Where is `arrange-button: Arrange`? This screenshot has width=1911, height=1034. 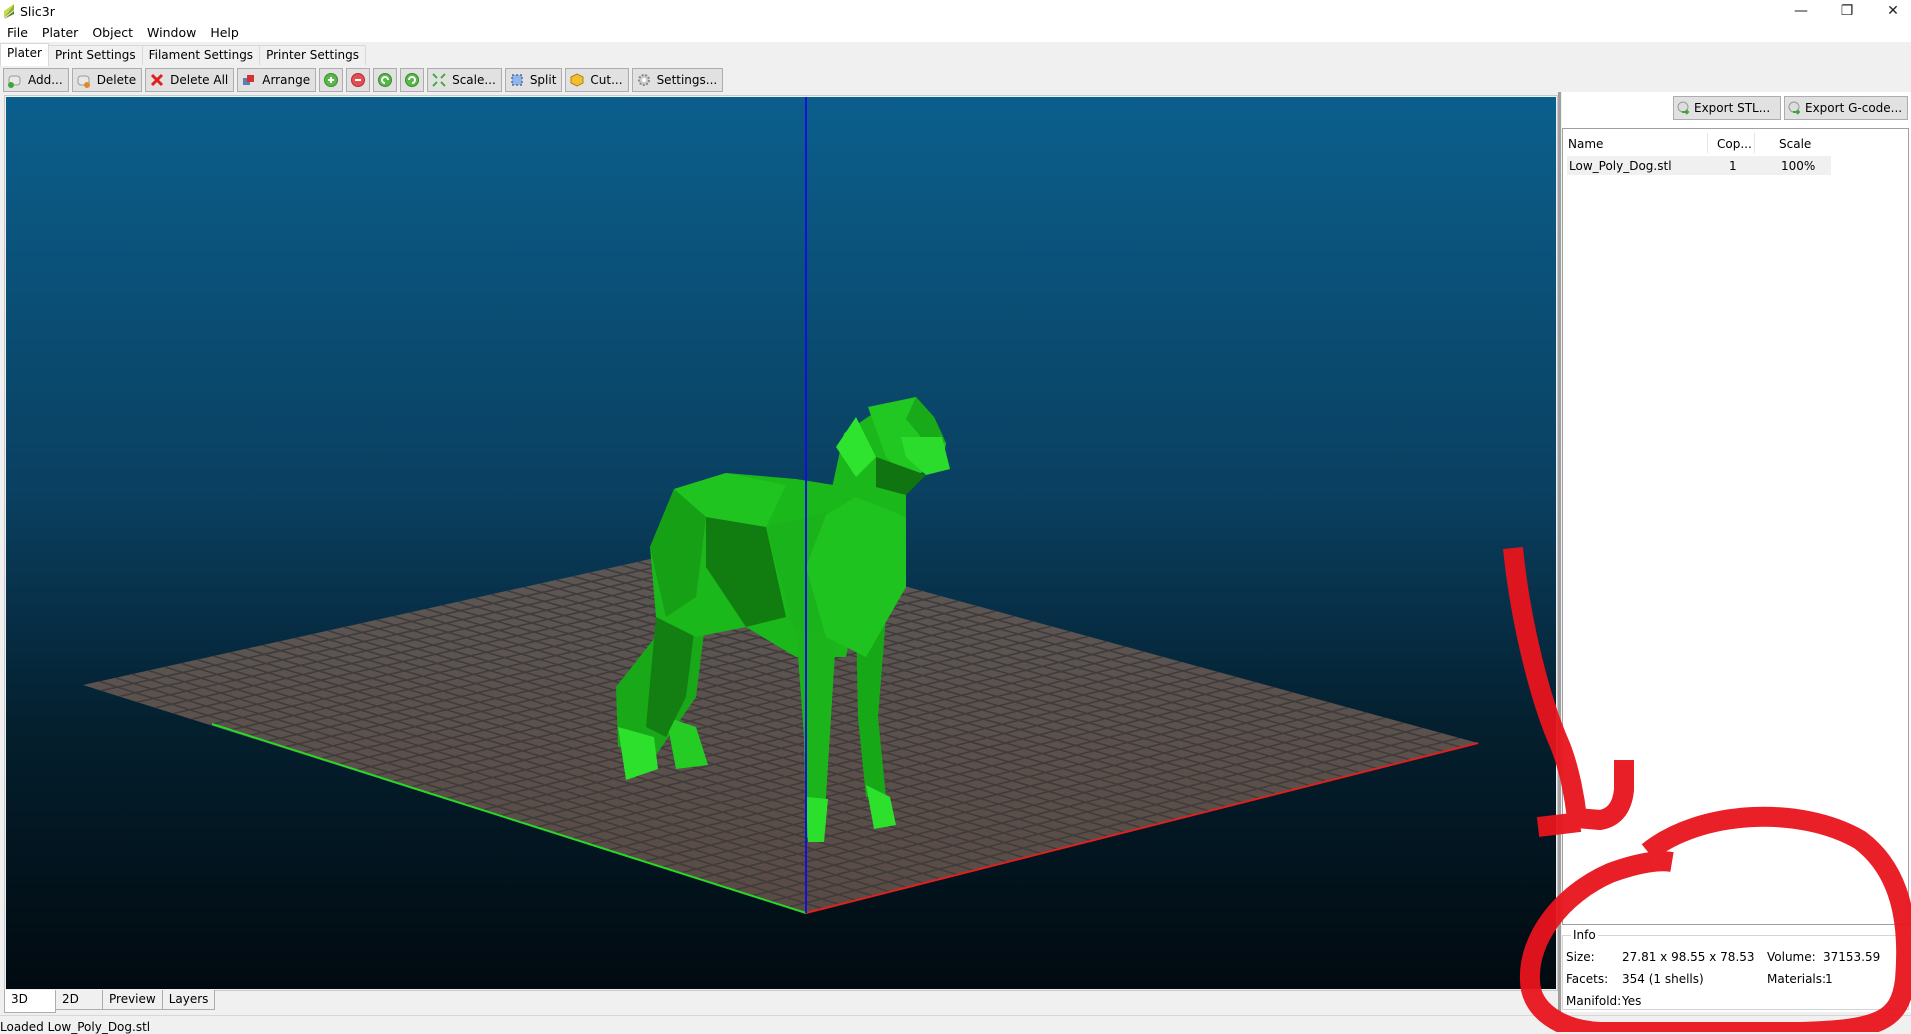 arrange-button: Arrange is located at coordinates (277, 80).